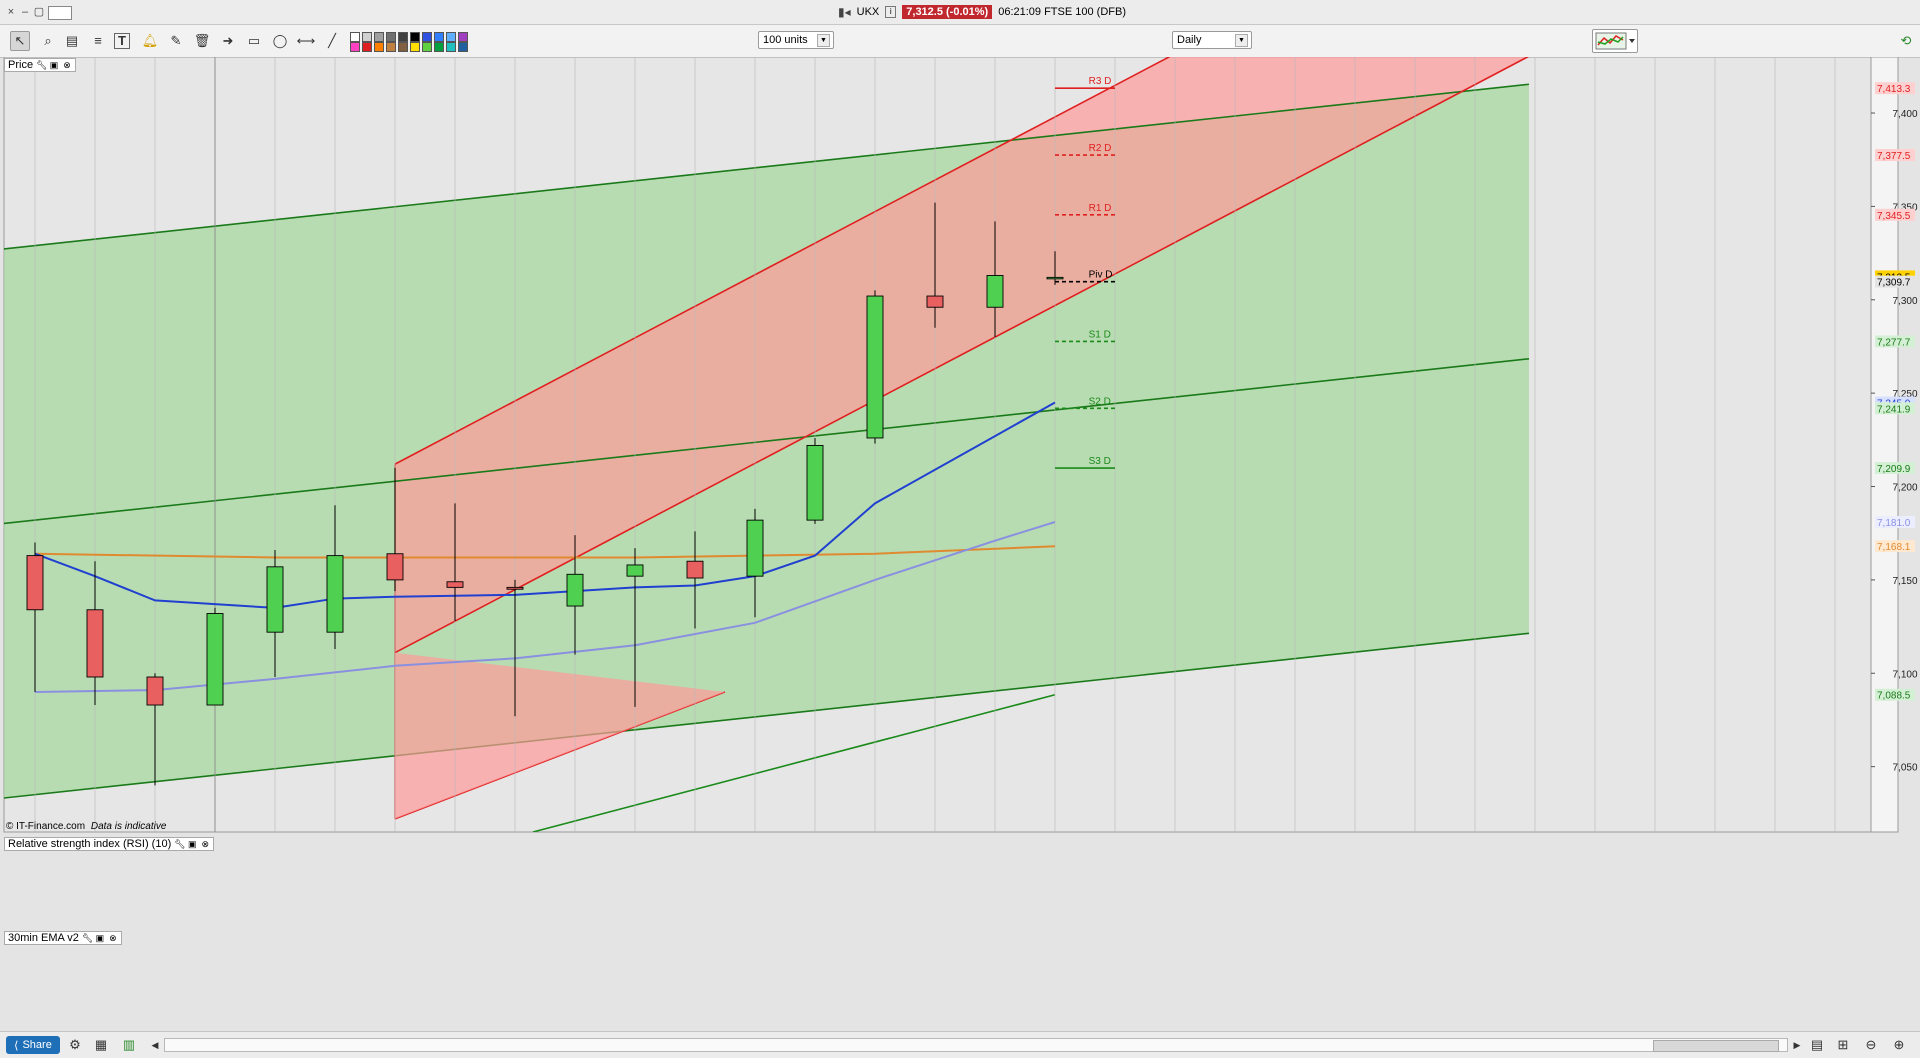 The width and height of the screenshot is (1920, 1058). Describe the element at coordinates (844, 12) in the screenshot. I see `instrument-icon: ▮◂` at that location.